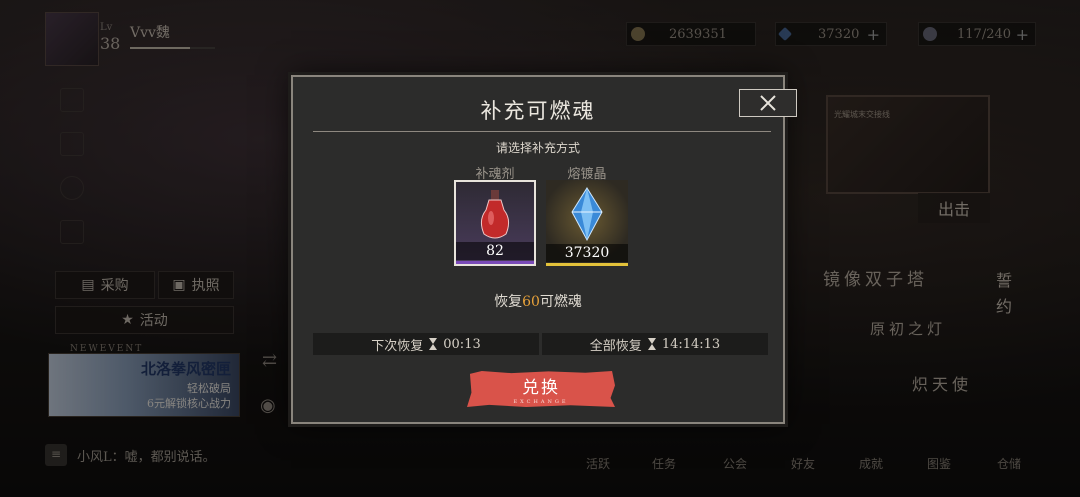 The width and height of the screenshot is (1080, 497). What do you see at coordinates (560, 302) in the screenshot?
I see `restore-suffix: 可燃魂` at bounding box center [560, 302].